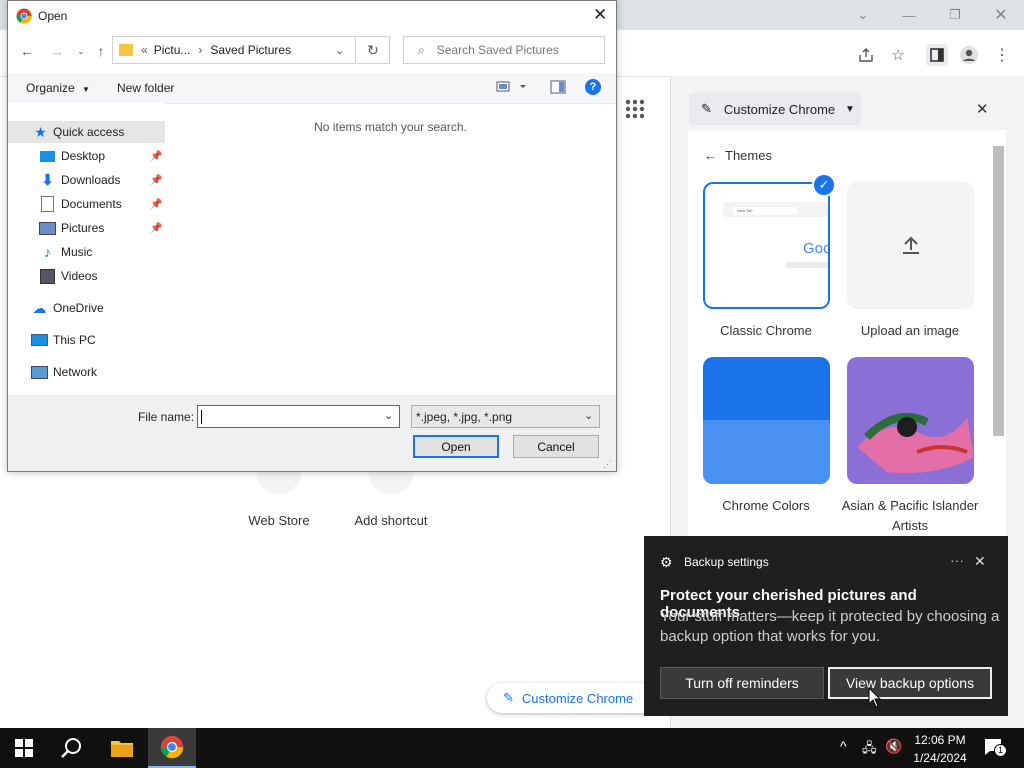  I want to click on file-type-select: *.jpeg, *.jpg, *.png ⌄, so click(505, 416).